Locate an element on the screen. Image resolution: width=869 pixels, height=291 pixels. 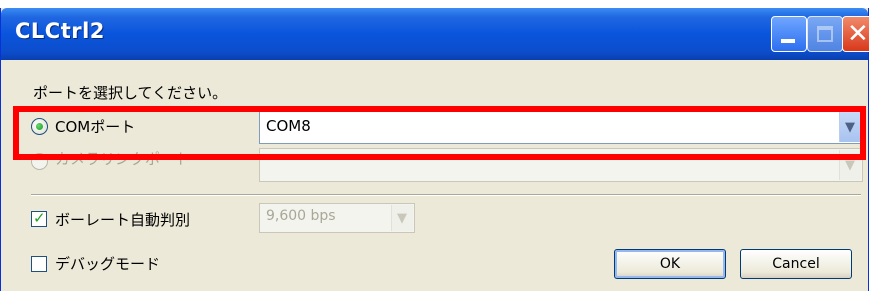
window-title: CLCtrl2 is located at coordinates (60, 31).